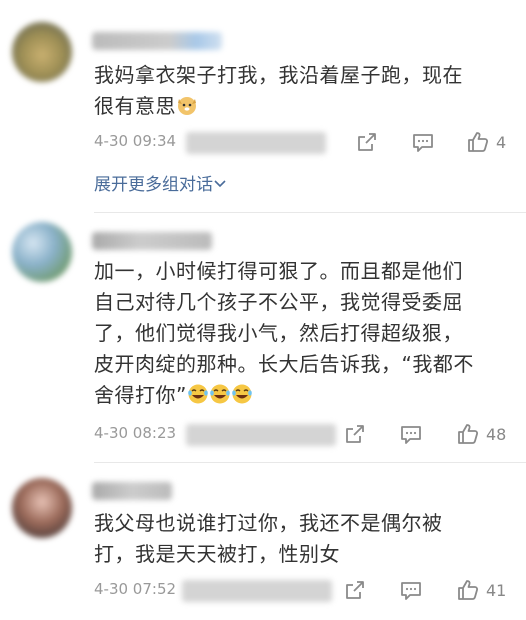 Image resolution: width=526 pixels, height=620 pixels. Describe the element at coordinates (135, 141) in the screenshot. I see `timestamp: 4-30 09:34` at that location.